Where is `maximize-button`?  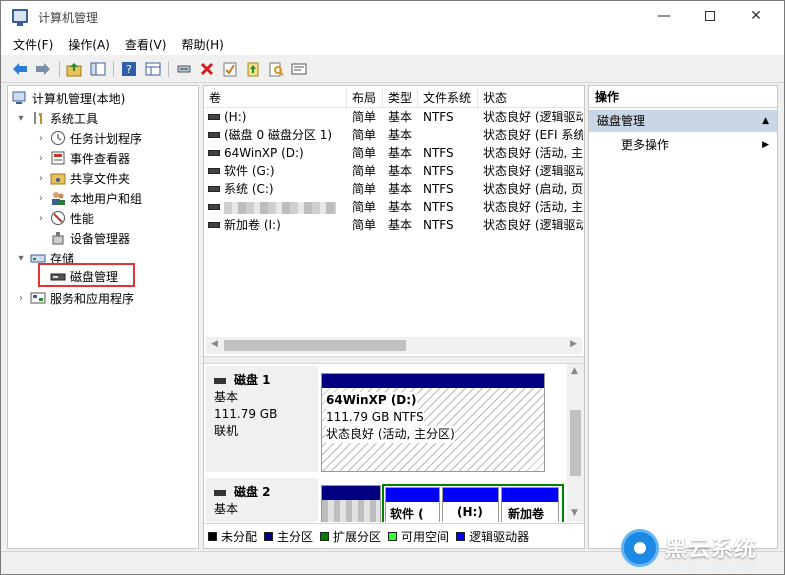
maximize-button is located at coordinates (710, 16).